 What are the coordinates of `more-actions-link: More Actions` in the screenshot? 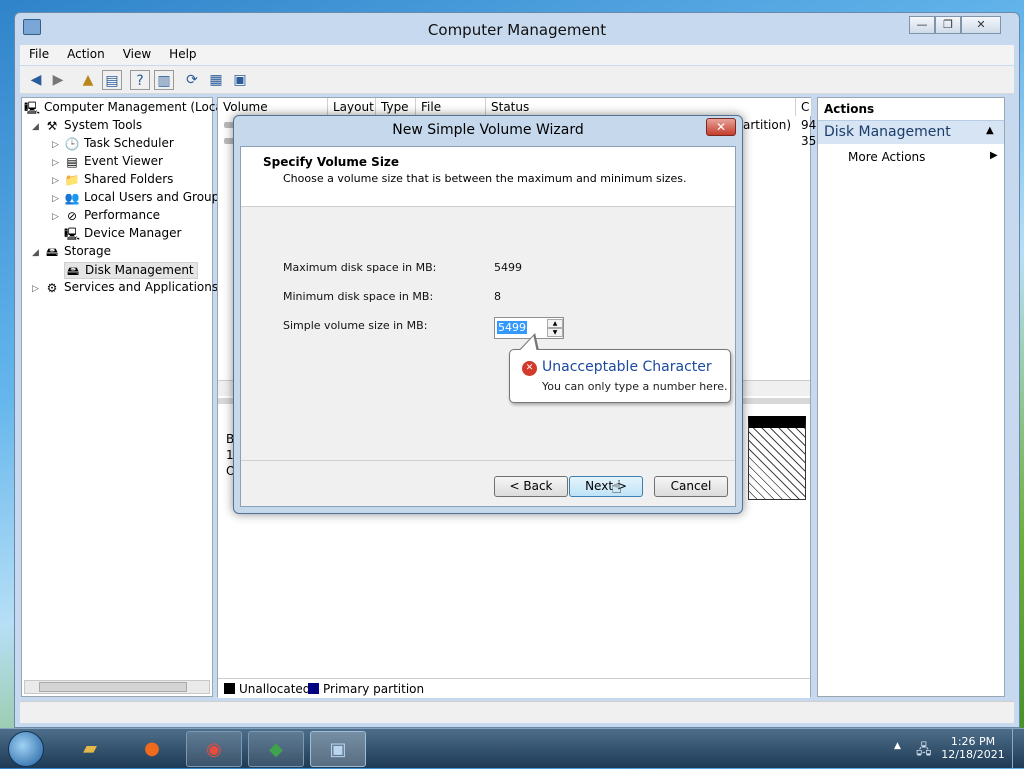 It's located at (886, 157).